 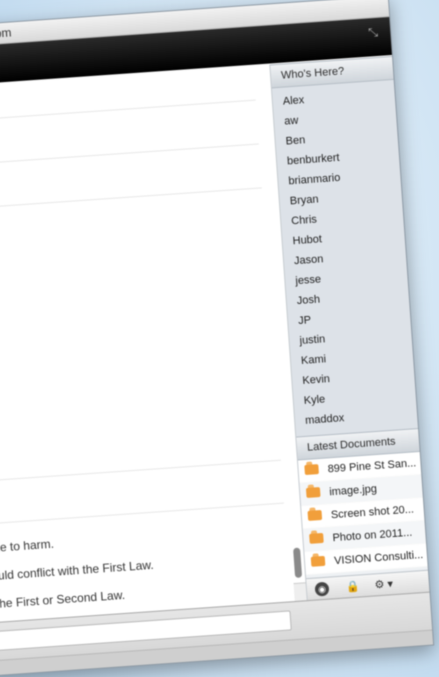 What do you see at coordinates (352, 586) in the screenshot?
I see `lock-icon: 🔒` at bounding box center [352, 586].